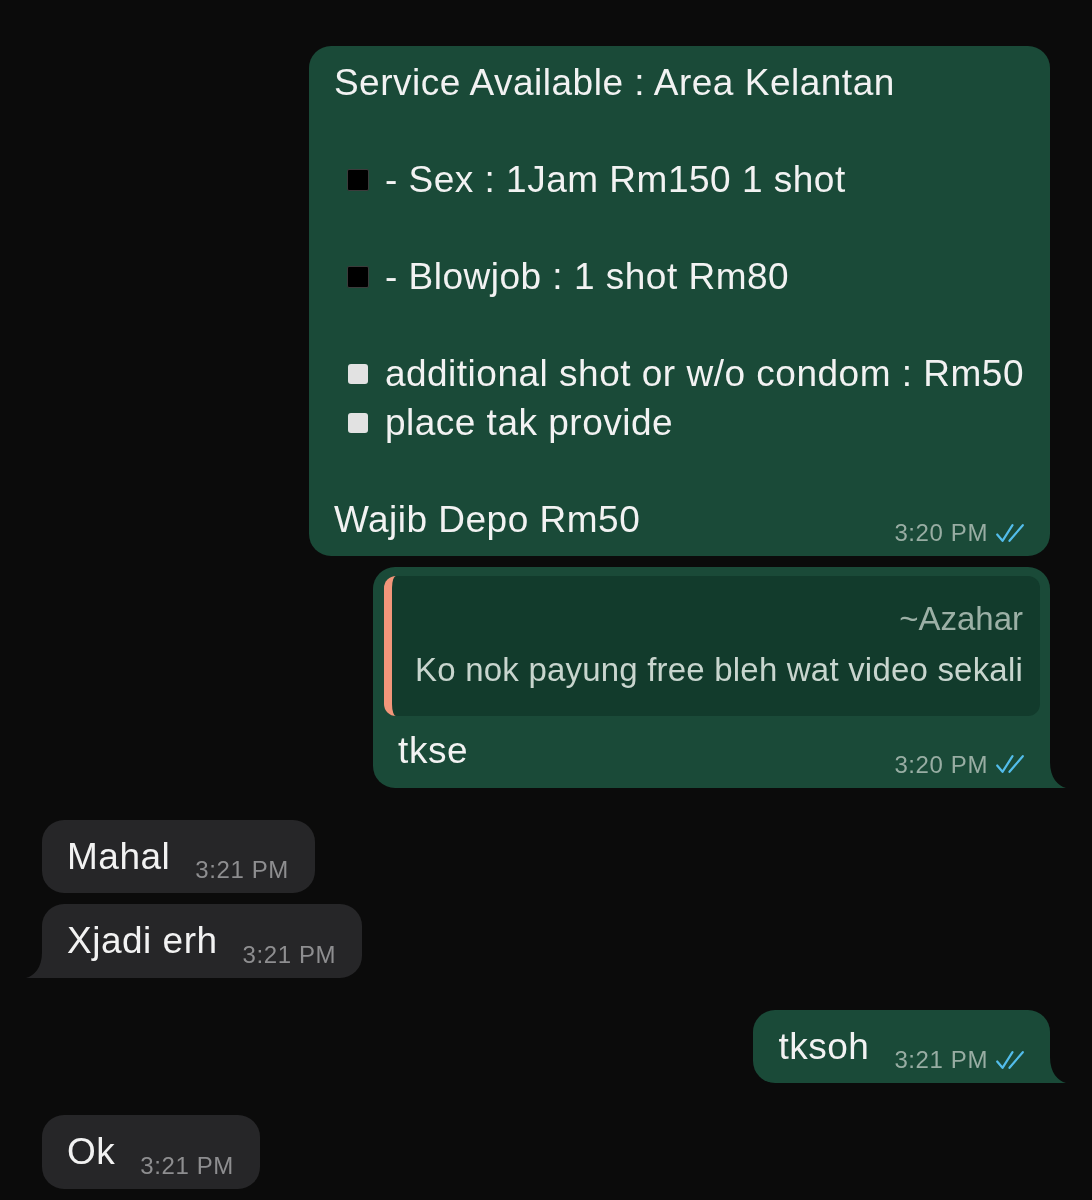 The image size is (1092, 1200). Describe the element at coordinates (91, 1152) in the screenshot. I see `message-text: Ok` at that location.